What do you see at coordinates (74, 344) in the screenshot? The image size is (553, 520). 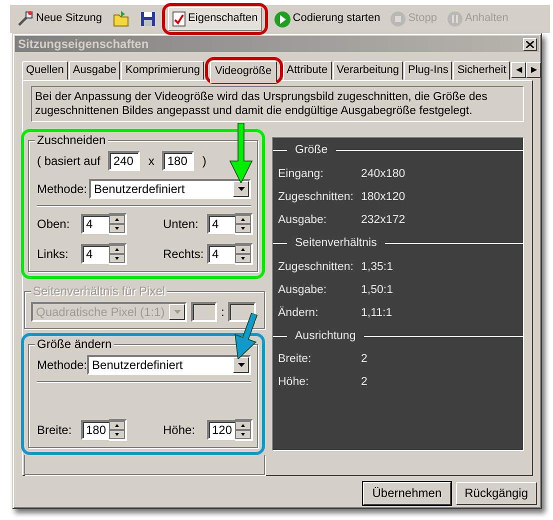 I see `group-title: Größe ändern` at bounding box center [74, 344].